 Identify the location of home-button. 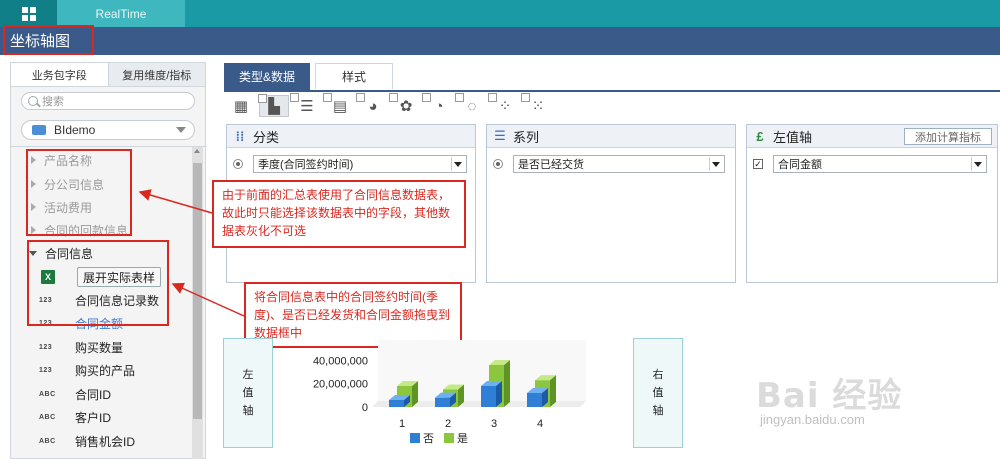
(28, 13).